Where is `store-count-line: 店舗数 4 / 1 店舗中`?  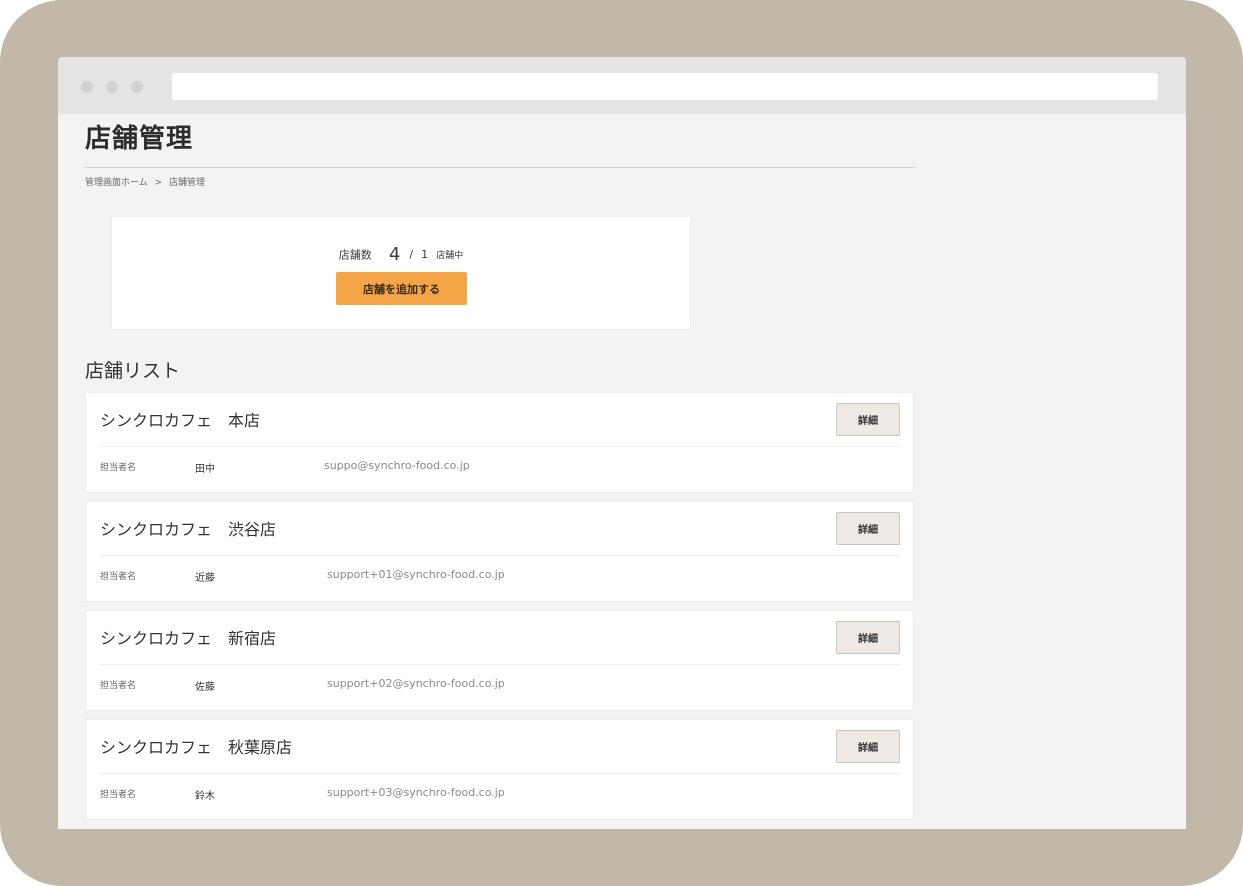
store-count-line: 店舗数 4 / 1 店舗中 is located at coordinates (401, 254).